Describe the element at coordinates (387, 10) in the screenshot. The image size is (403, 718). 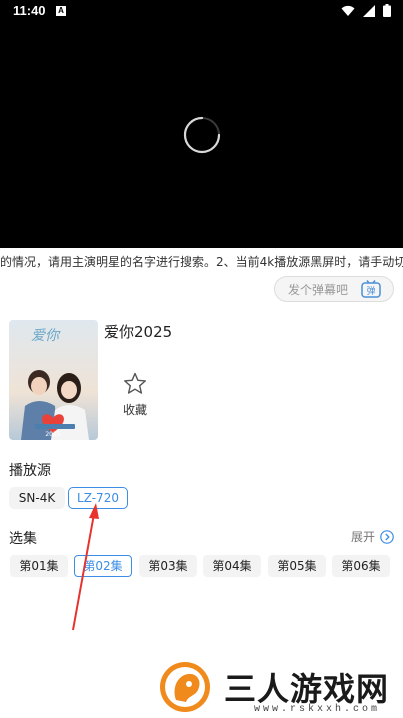
I see `battery-icon` at that location.